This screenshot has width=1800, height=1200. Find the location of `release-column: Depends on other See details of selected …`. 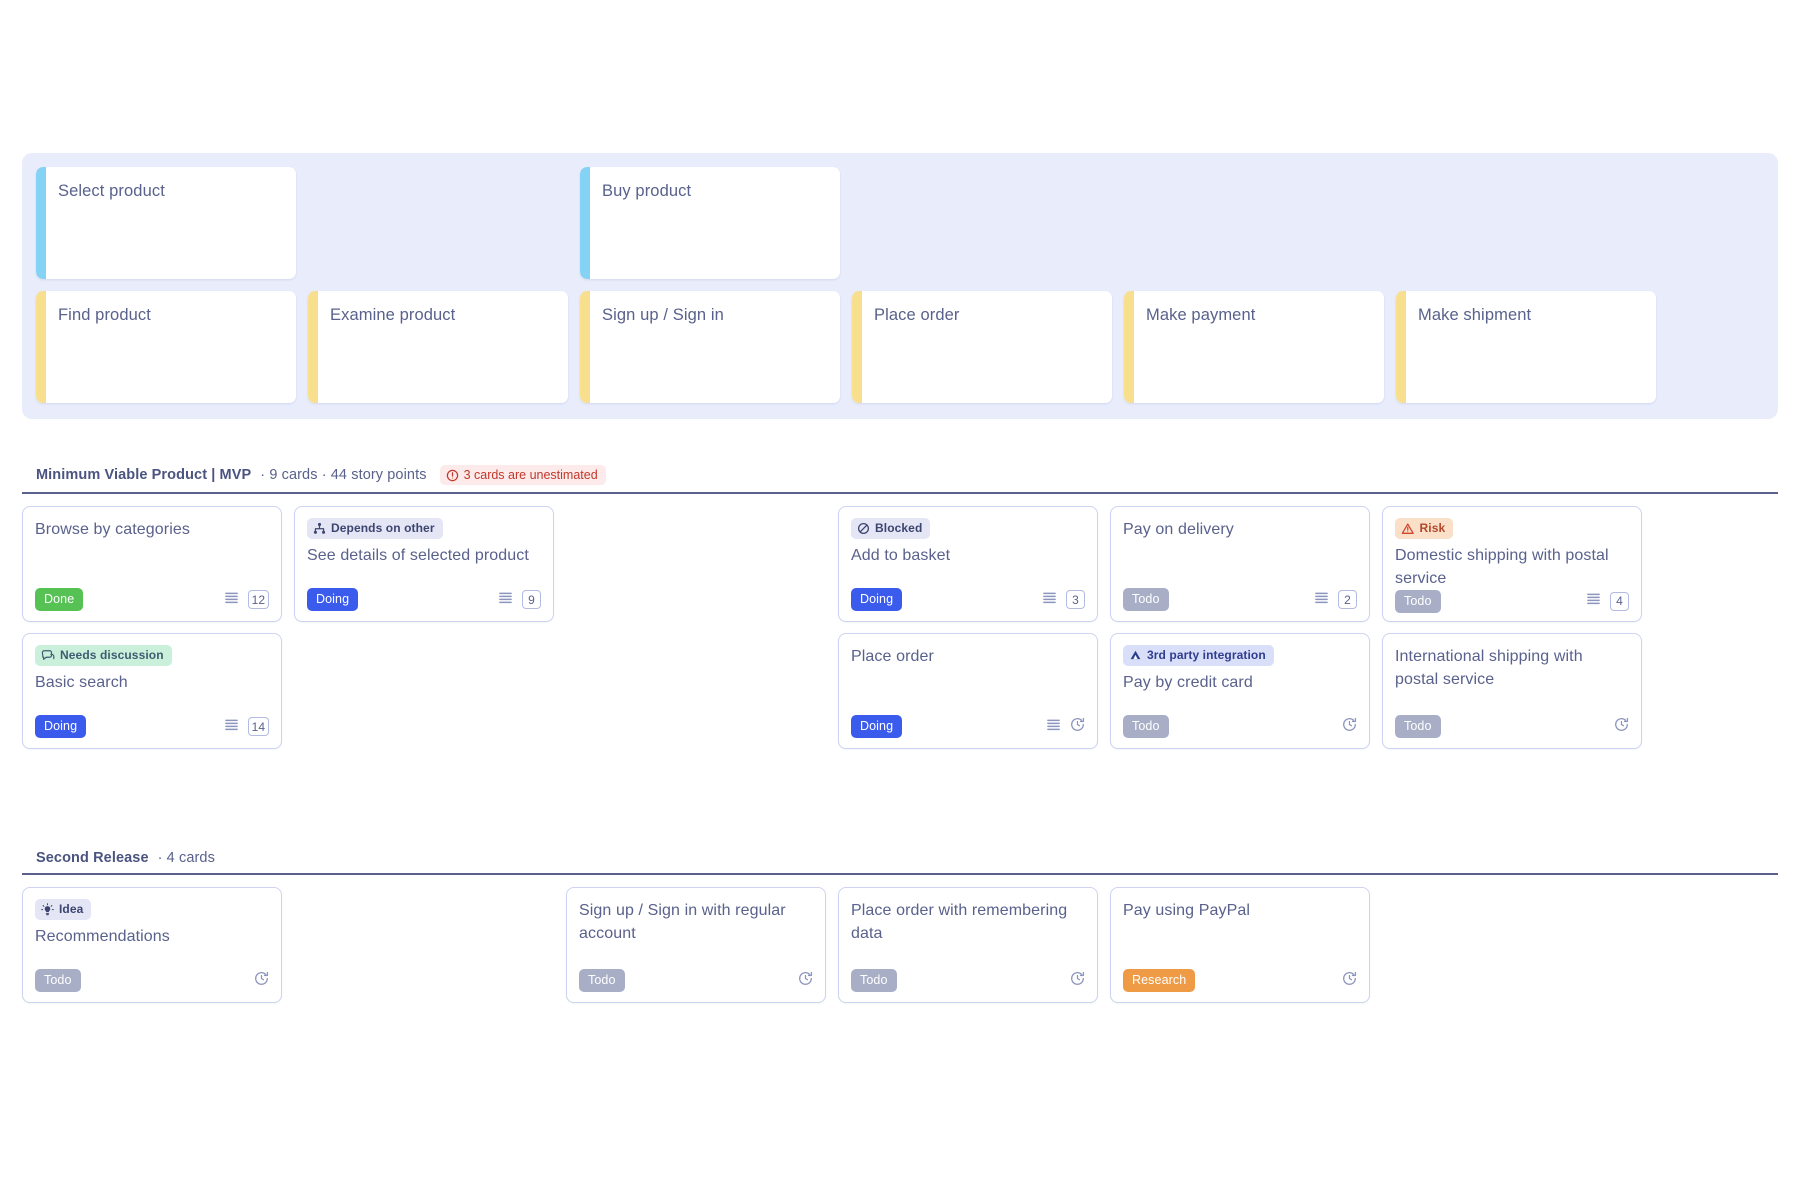

release-column: Depends on other See details of selected … is located at coordinates (424, 627).